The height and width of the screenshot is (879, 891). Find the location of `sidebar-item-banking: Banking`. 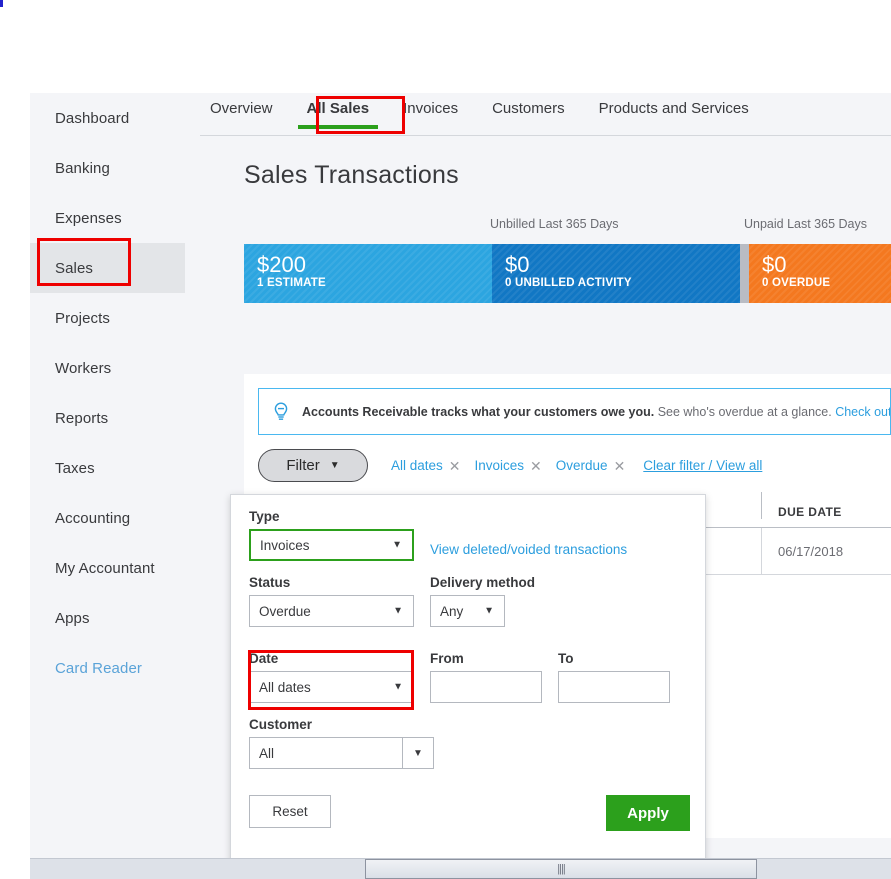

sidebar-item-banking: Banking is located at coordinates (107, 168).